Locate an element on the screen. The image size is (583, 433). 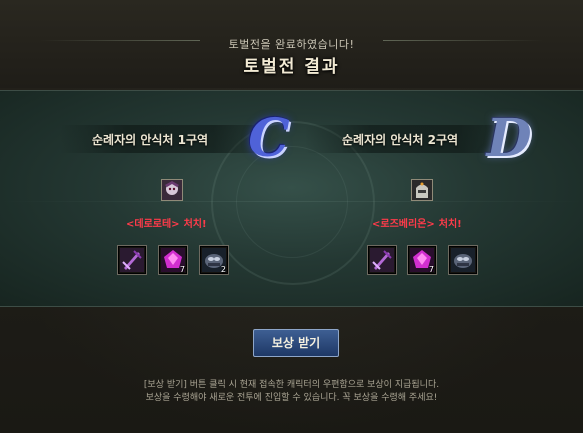
zone-2-kill-text: <로즈베리온> 처치! is located at coordinates (417, 222).